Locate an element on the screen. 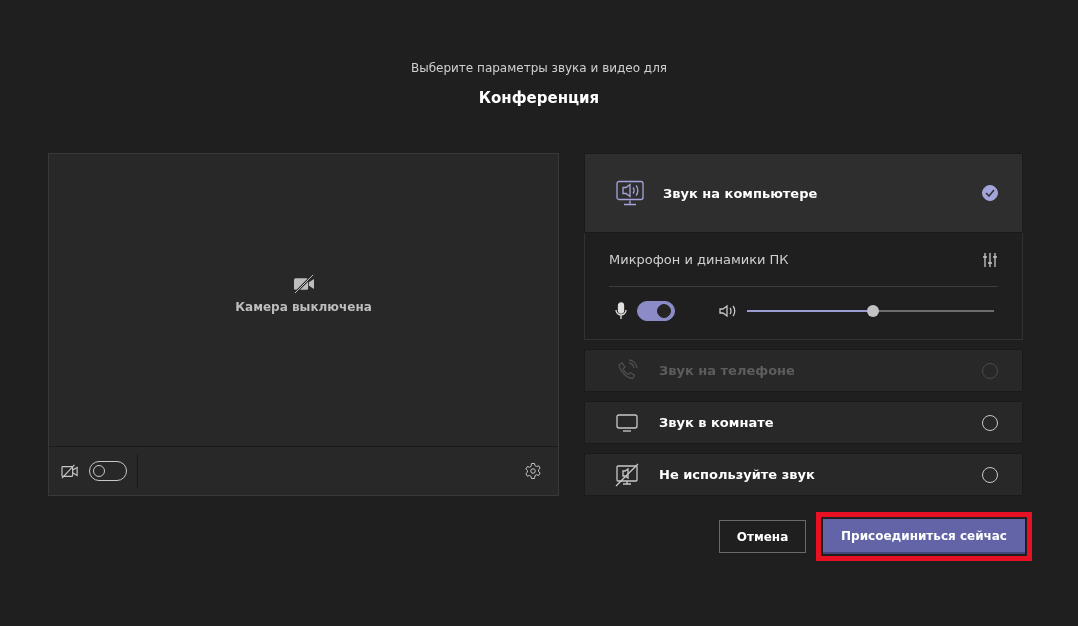  subtitle-text: Выберите параметры звука и видео для is located at coordinates (539, 68).